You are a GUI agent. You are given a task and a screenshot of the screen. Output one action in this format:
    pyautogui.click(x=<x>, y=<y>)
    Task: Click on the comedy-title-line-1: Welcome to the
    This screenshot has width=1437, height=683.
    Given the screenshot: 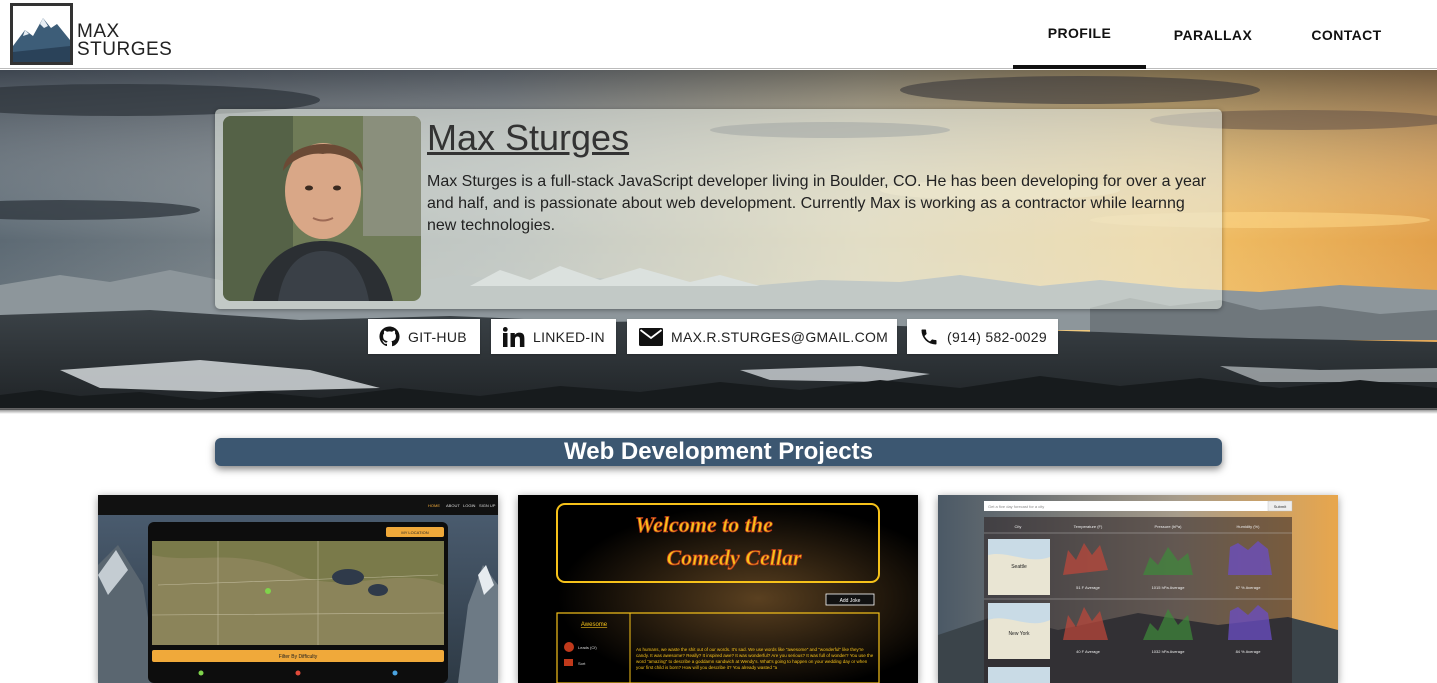 What is the action you would take?
    pyautogui.click(x=704, y=524)
    